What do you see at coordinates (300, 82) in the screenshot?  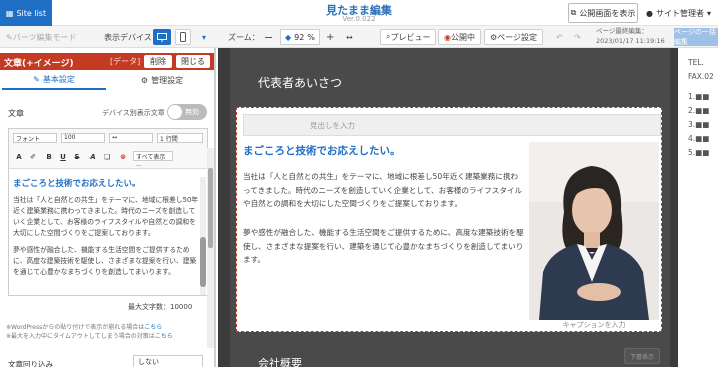 I see `section-title-greeting: 代表者あいさつ` at bounding box center [300, 82].